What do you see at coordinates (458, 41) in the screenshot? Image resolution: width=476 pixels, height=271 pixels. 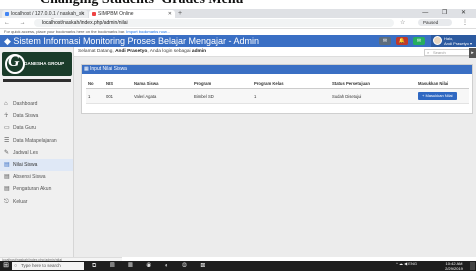 I see `user-name: Halo, Andi Prasetyo ▾` at bounding box center [458, 41].